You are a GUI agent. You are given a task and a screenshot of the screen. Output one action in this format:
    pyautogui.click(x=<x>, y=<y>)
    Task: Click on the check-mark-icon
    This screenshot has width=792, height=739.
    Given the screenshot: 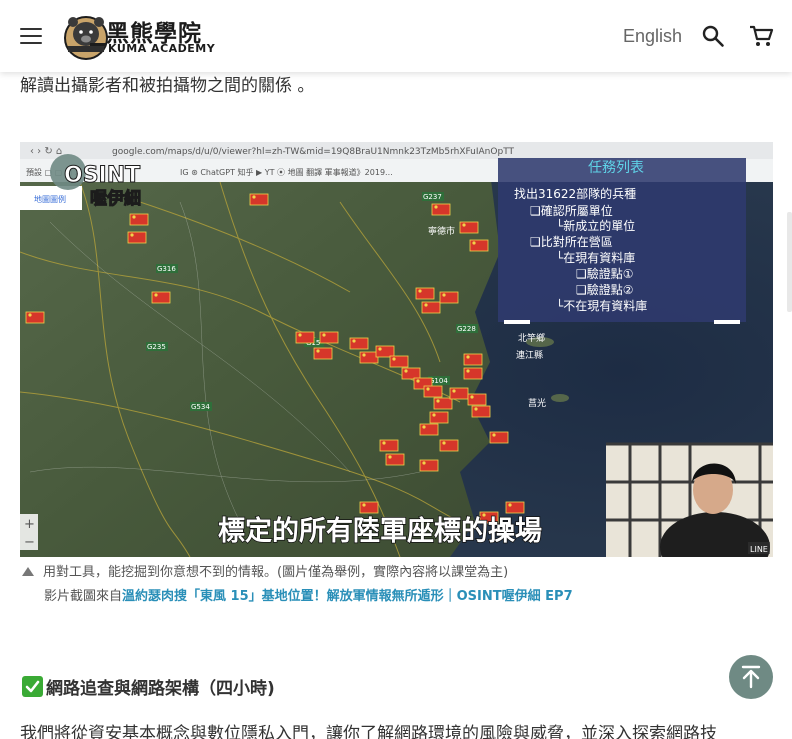 What is the action you would take?
    pyautogui.click(x=32, y=686)
    